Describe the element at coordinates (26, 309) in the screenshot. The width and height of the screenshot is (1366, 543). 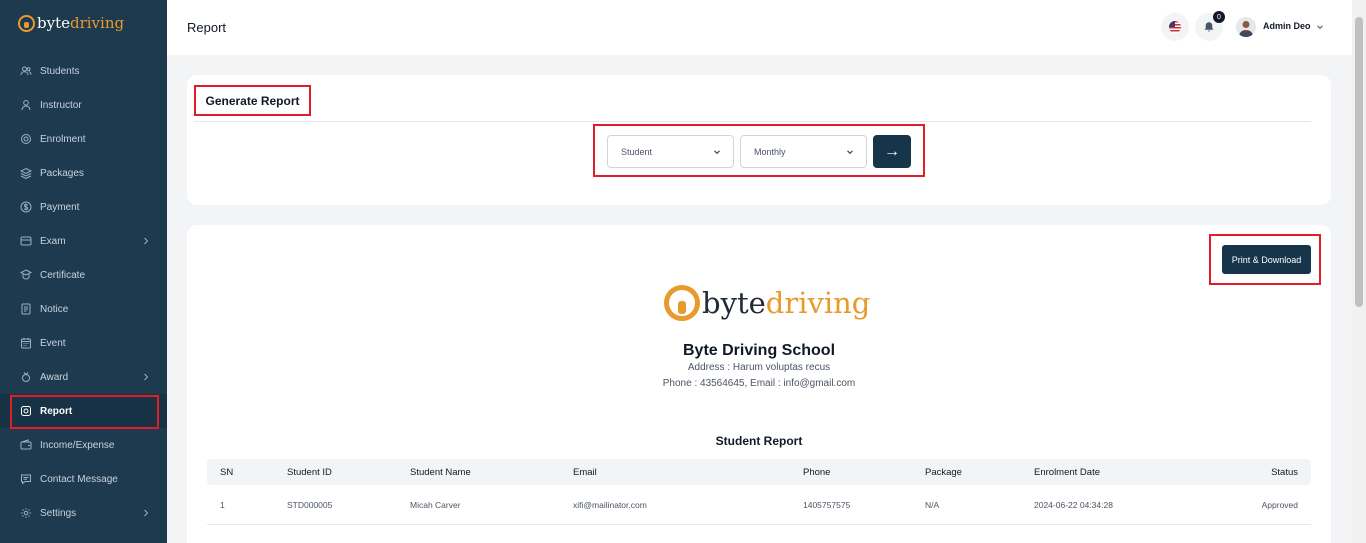
I see `notice-icon` at that location.